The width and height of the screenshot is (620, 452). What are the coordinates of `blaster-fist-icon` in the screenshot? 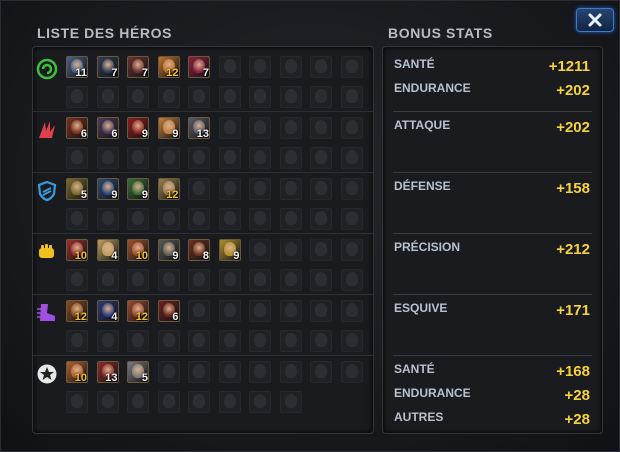 It's located at (47, 252).